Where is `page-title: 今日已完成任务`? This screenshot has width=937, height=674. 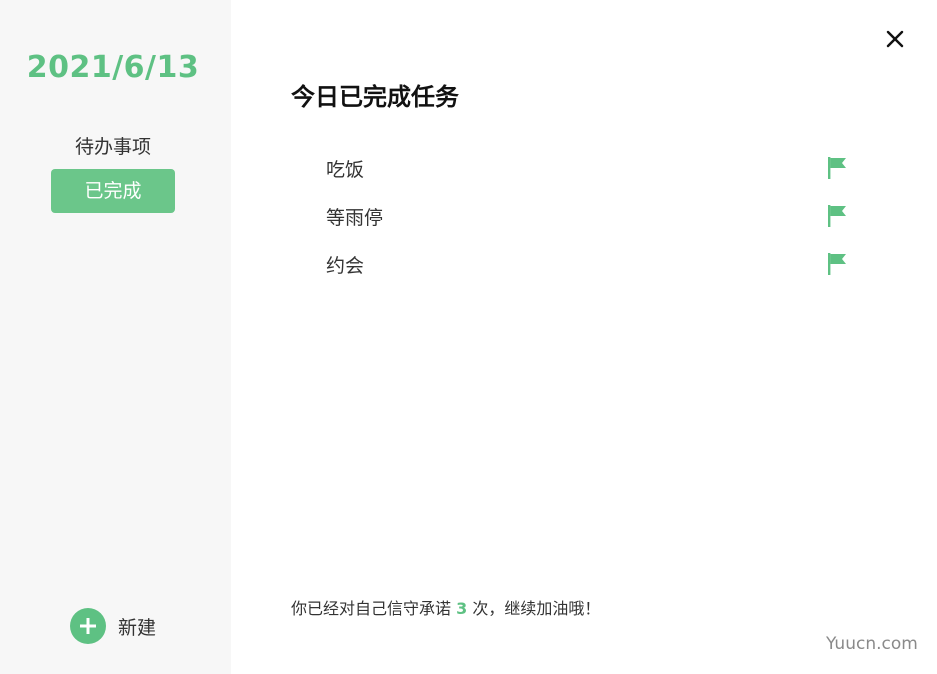 page-title: 今日已完成任务 is located at coordinates (375, 97).